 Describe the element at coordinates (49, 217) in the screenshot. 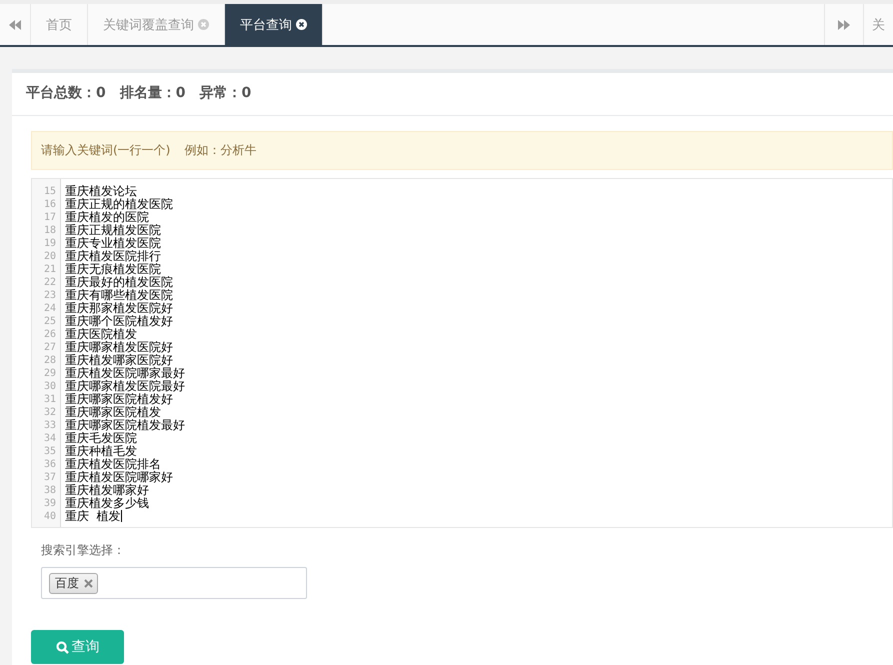

I see `line-number: 17` at that location.